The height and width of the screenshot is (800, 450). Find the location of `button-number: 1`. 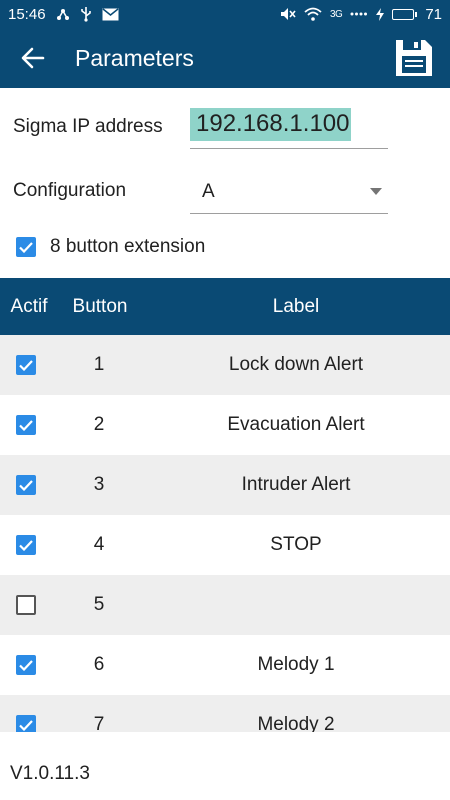

button-number: 1 is located at coordinates (99, 364).